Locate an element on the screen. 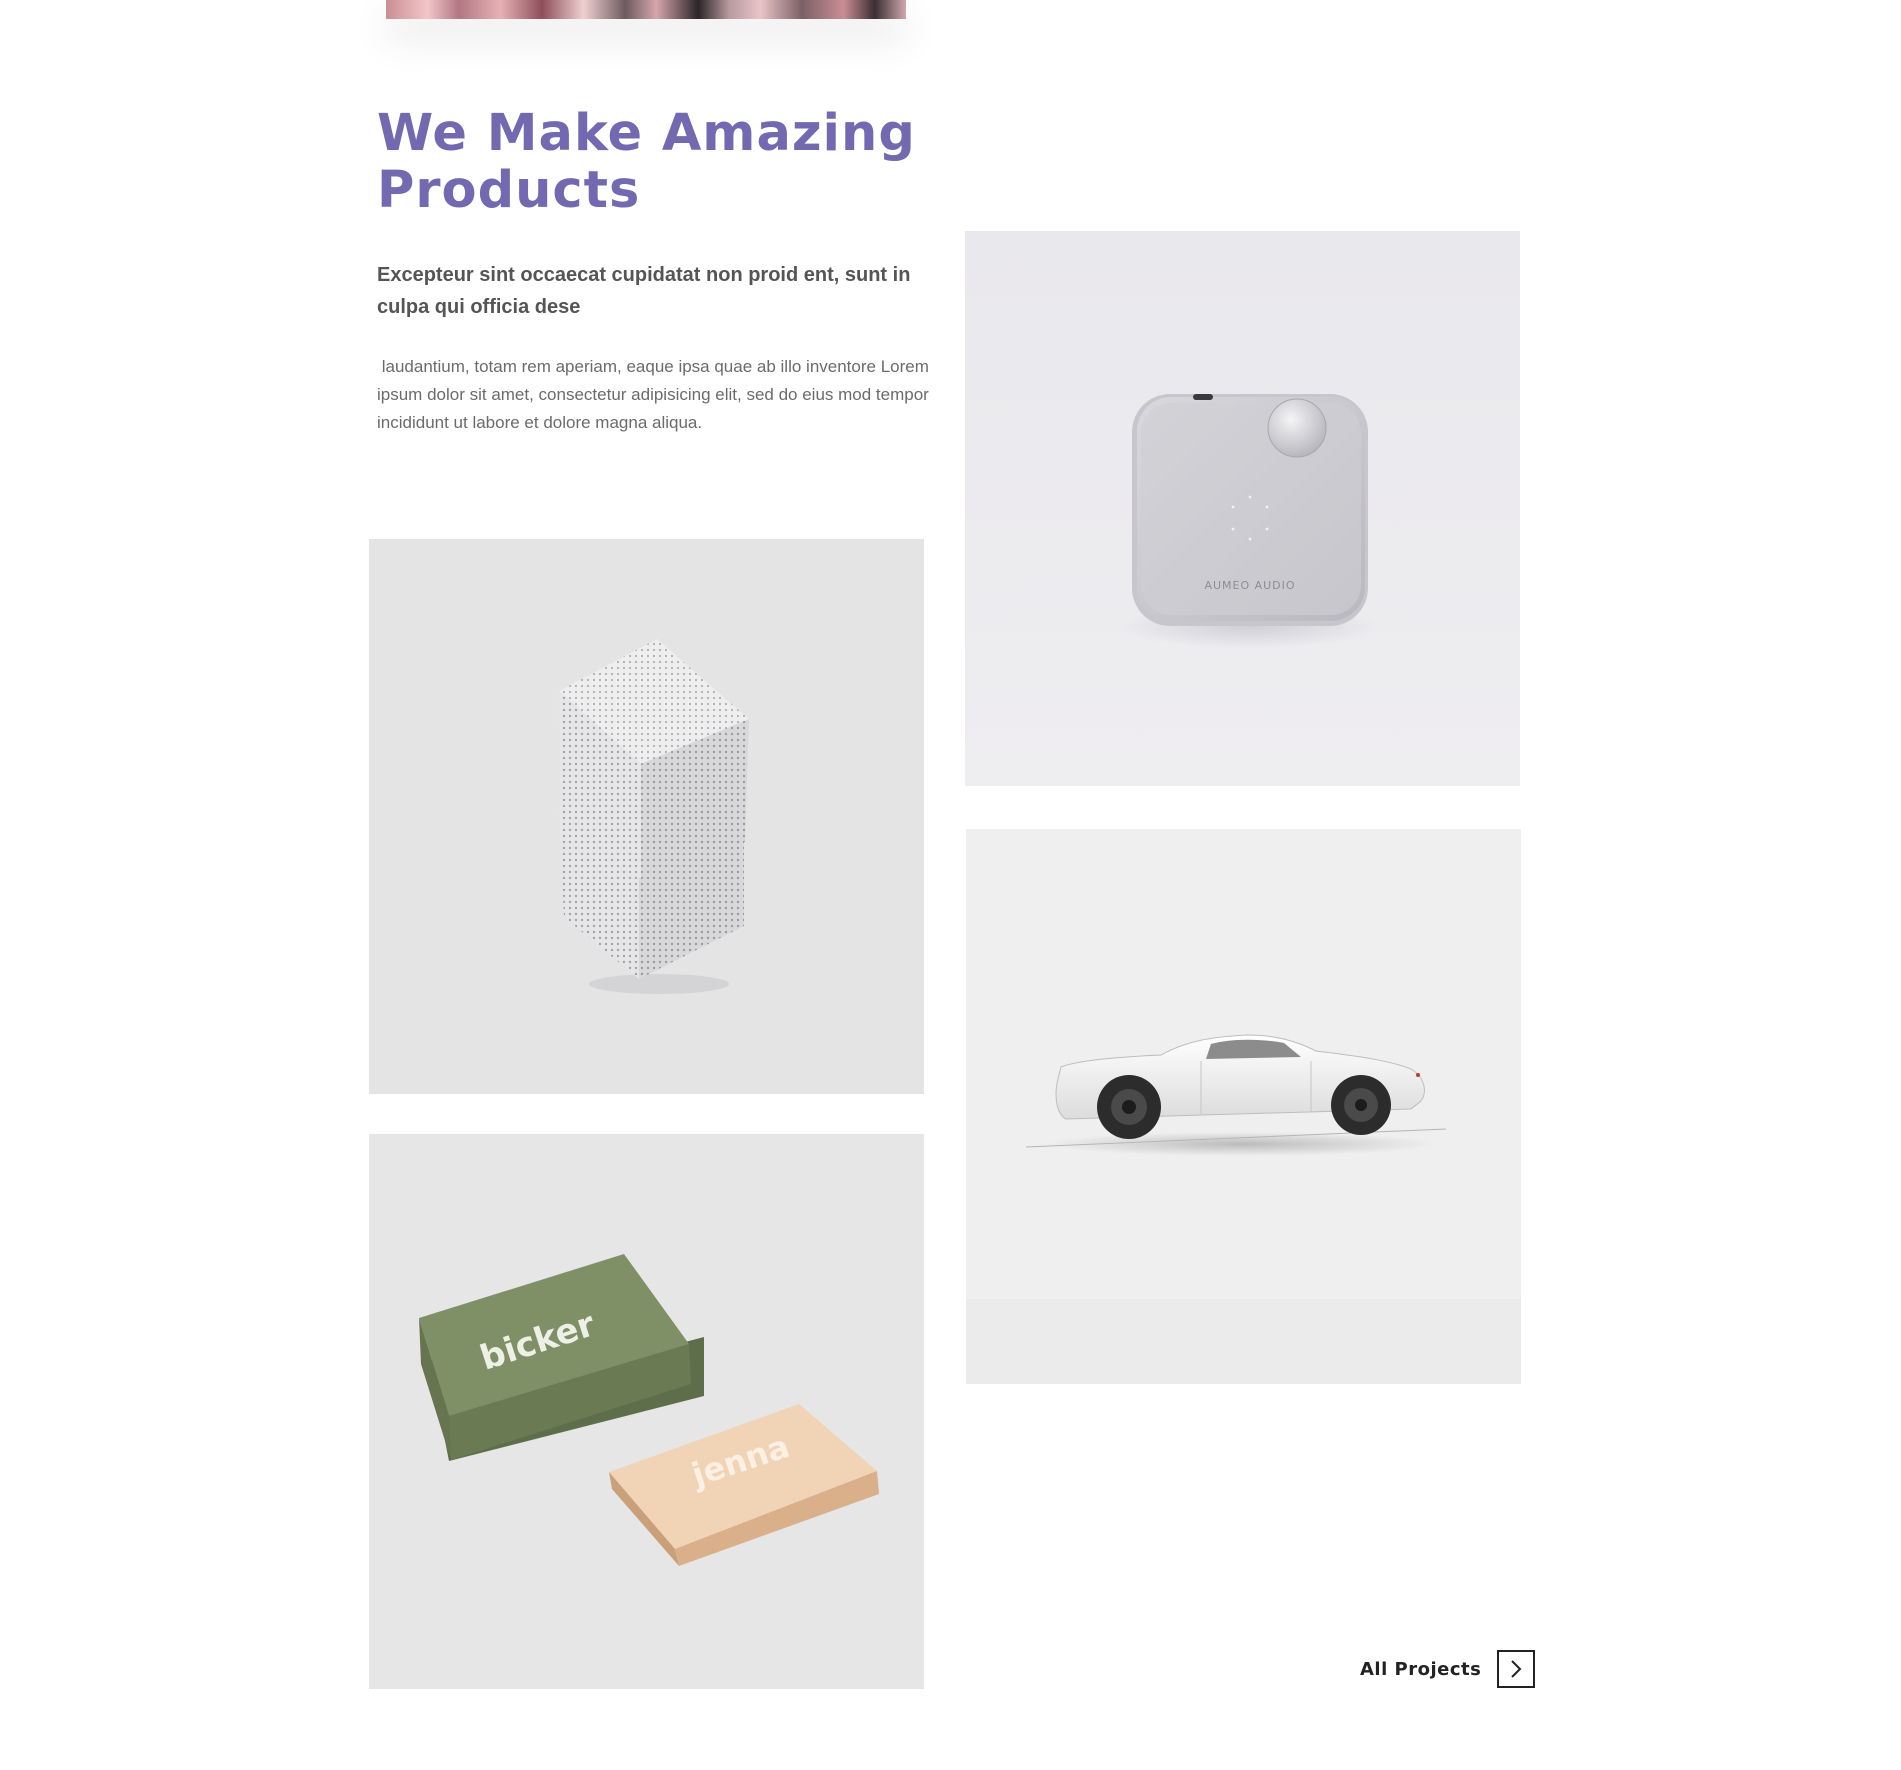  all-projects-link: All Projects is located at coordinates (1448, 1669).